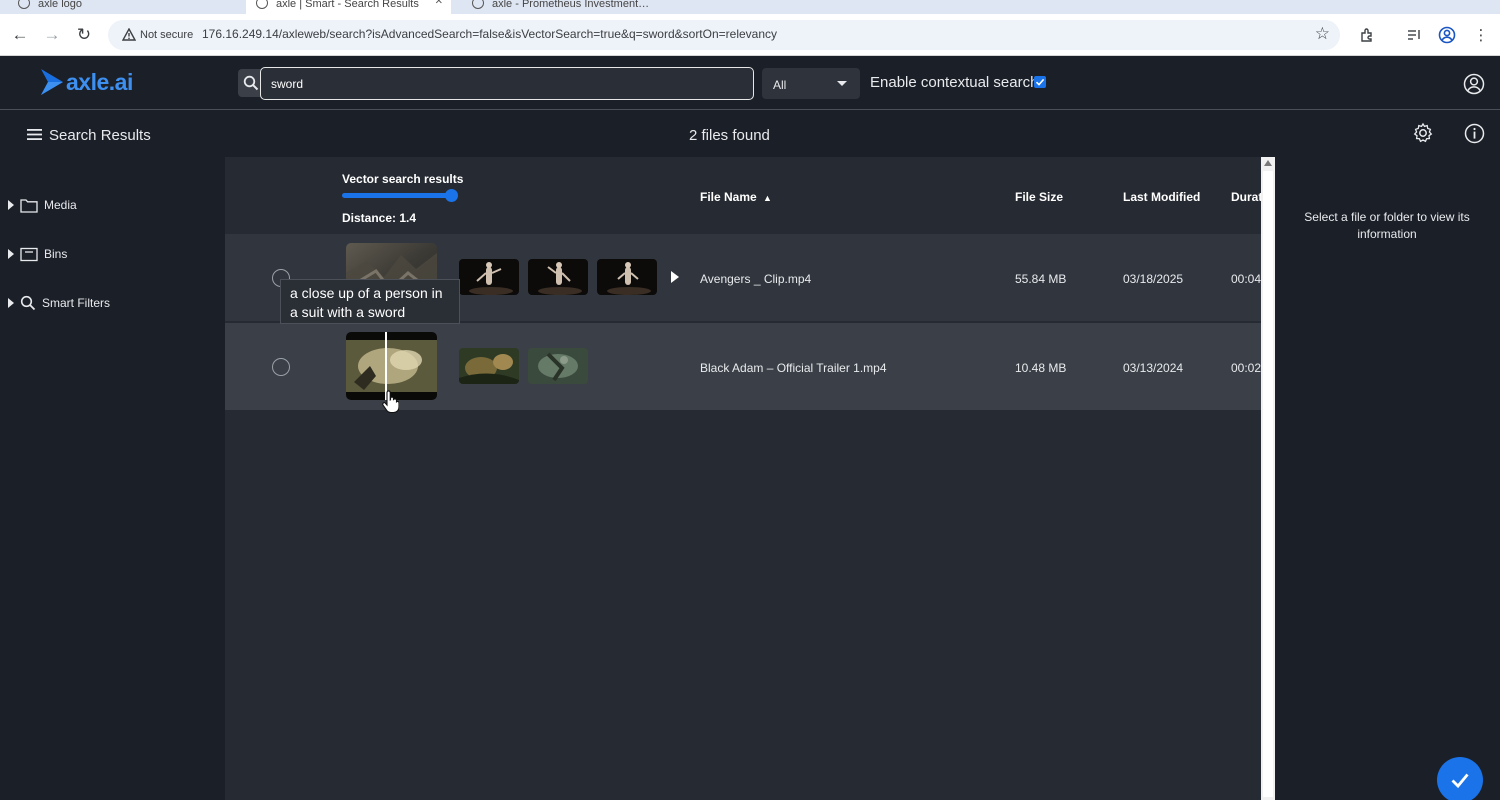 The width and height of the screenshot is (1500, 800). Describe the element at coordinates (675, 277) in the screenshot. I see `more-clips-arrow-icon` at that location.